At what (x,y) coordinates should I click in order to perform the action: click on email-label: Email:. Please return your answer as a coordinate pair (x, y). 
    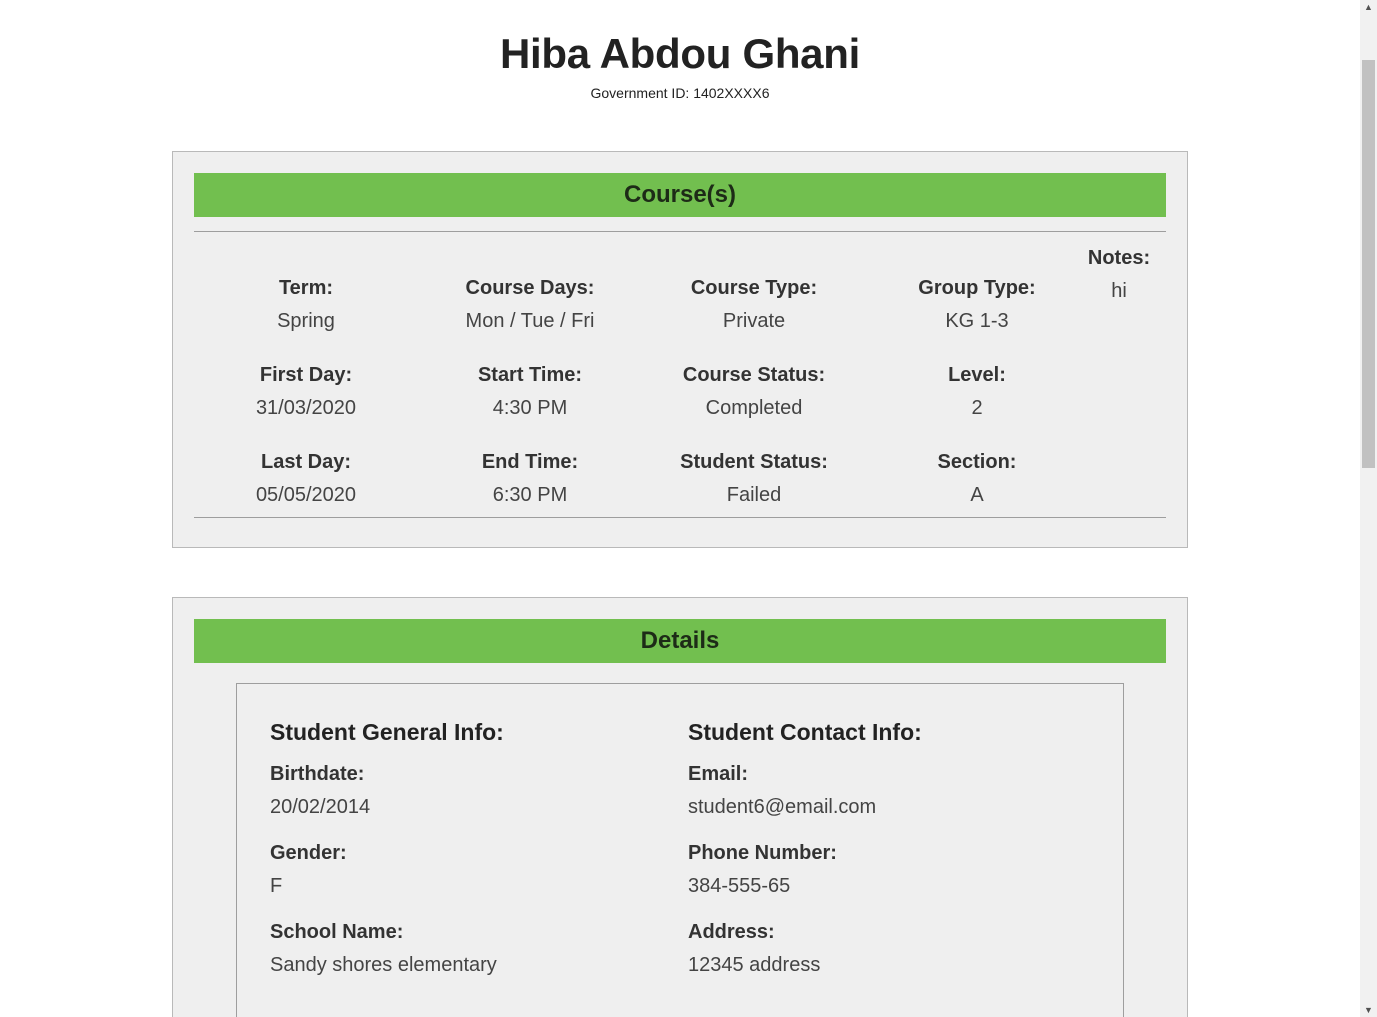
    Looking at the image, I should click on (718, 774).